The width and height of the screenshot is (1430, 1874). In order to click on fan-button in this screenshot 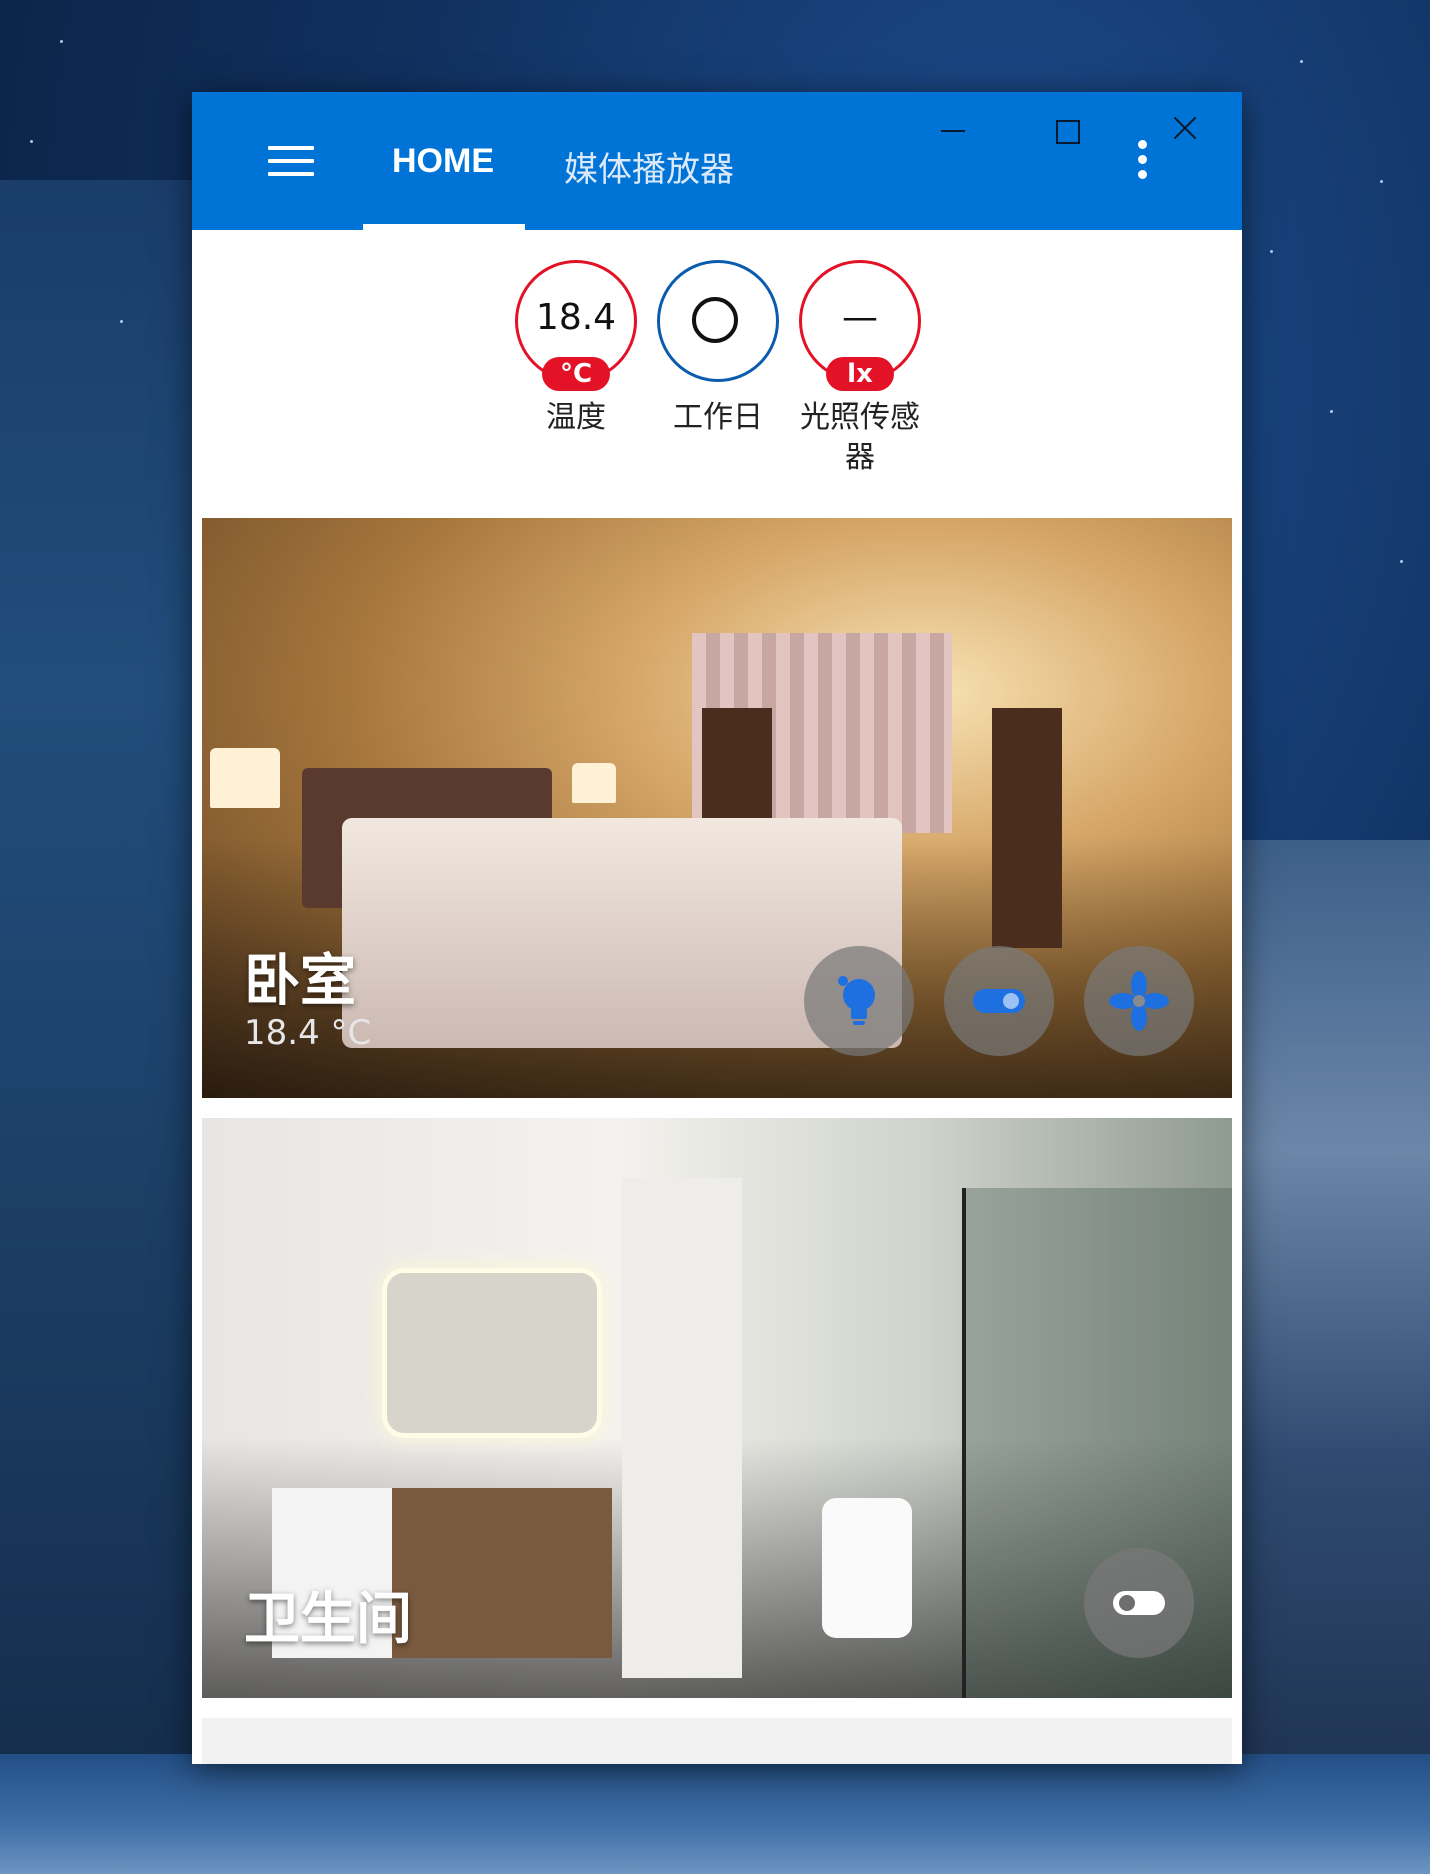, I will do `click(1139, 1001)`.